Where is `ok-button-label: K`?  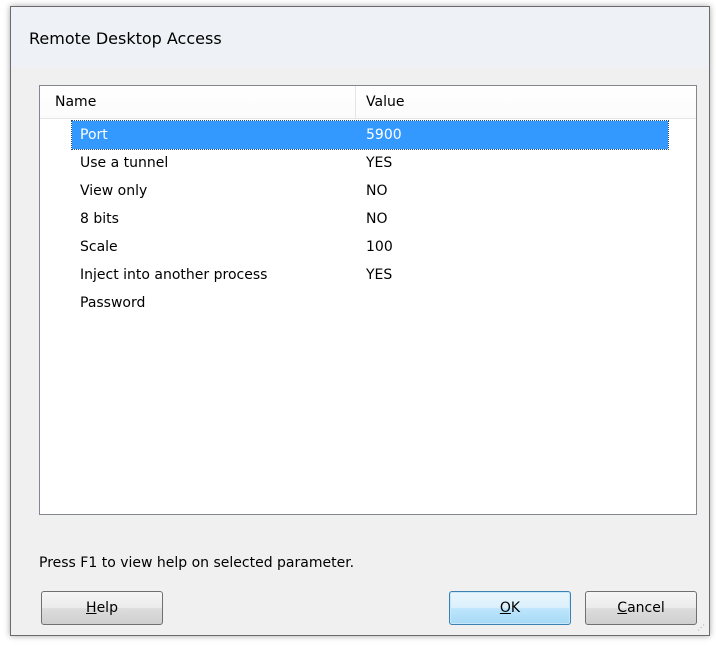
ok-button-label: K is located at coordinates (515, 608).